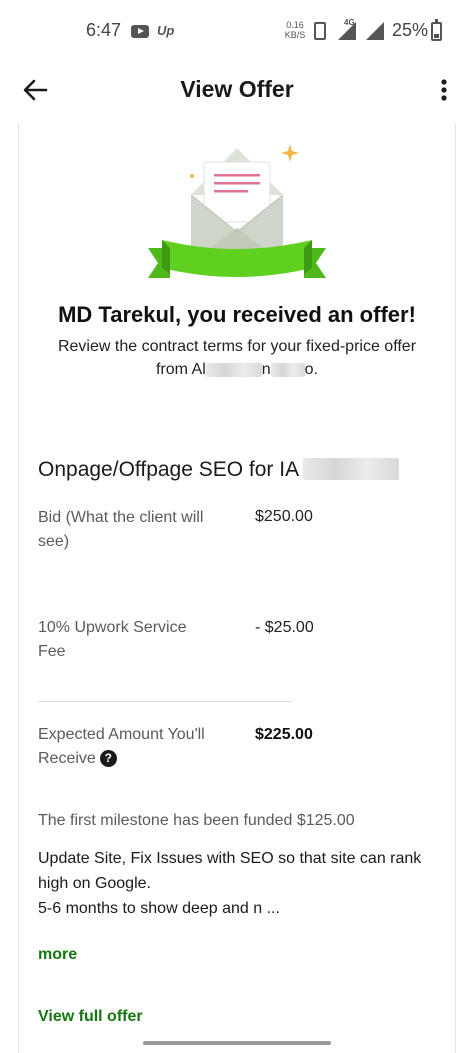 The width and height of the screenshot is (474, 1053). I want to click on status-bar: 6:47 Up 0.16 KB/S 4G 25%, so click(237, 31).